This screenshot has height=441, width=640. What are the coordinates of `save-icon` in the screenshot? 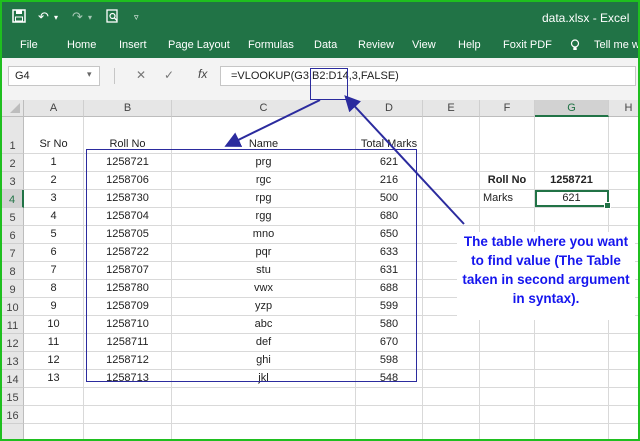 It's located at (19, 17).